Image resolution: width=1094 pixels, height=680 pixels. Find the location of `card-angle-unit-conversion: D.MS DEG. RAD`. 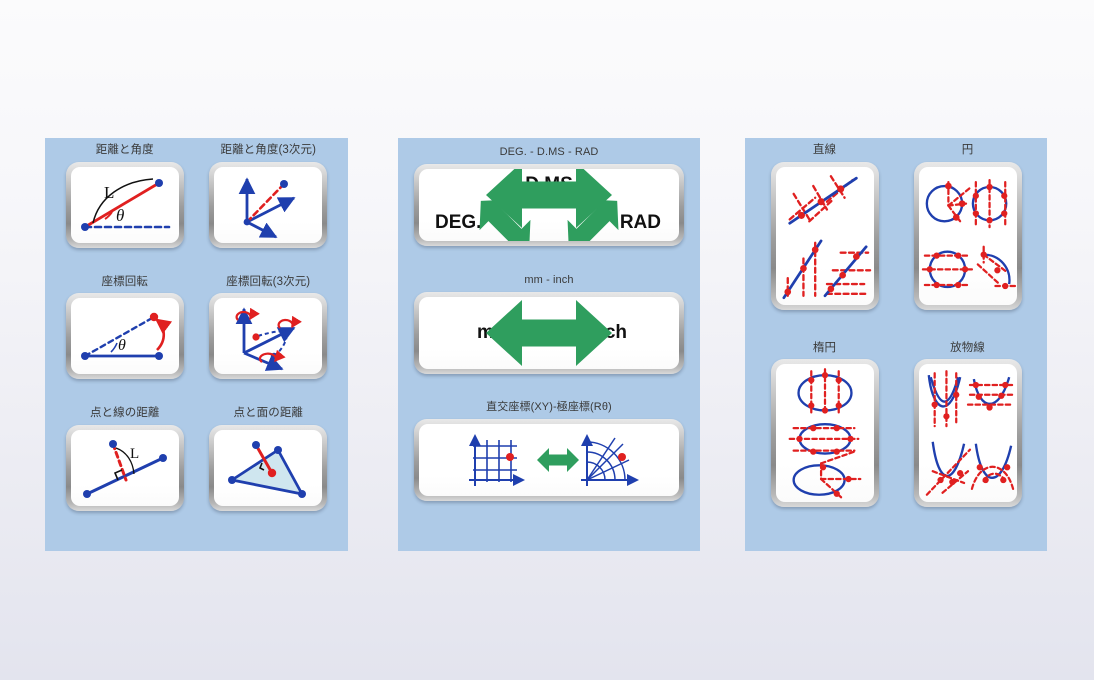

card-angle-unit-conversion: D.MS DEG. RAD is located at coordinates (549, 205).